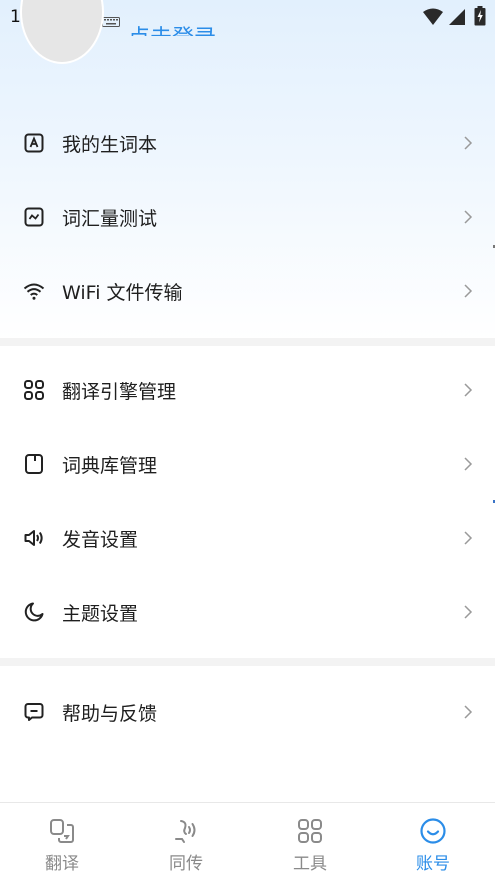 The height and width of the screenshot is (881, 495). What do you see at coordinates (247, 712) in the screenshot?
I see `menu-item-help-feedback: 帮助与反馈` at bounding box center [247, 712].